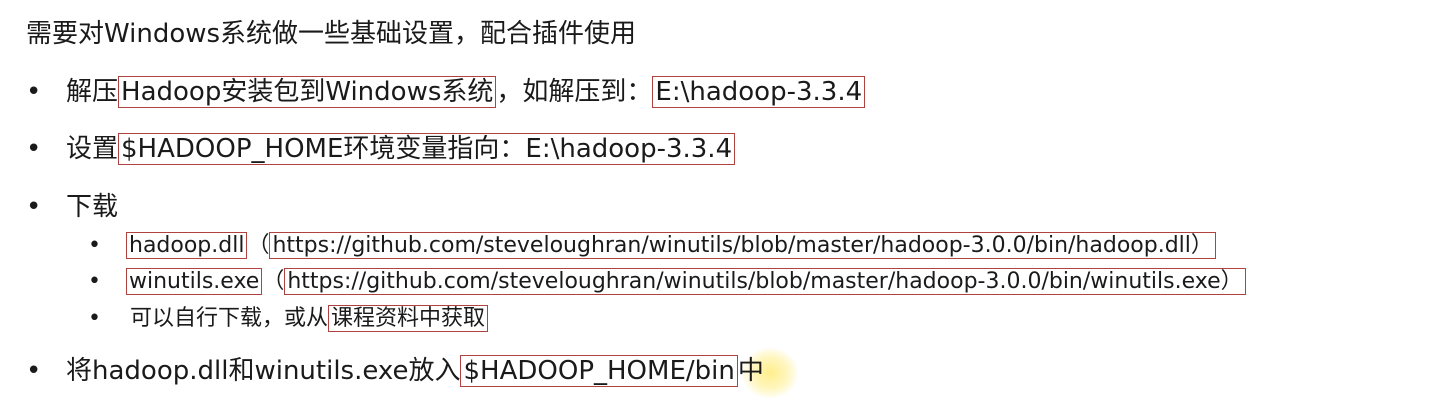 This screenshot has height=401, width=1436. What do you see at coordinates (307, 92) in the screenshot?
I see `item-unzip-box-package: Hadoop安装包到Windows系统` at bounding box center [307, 92].